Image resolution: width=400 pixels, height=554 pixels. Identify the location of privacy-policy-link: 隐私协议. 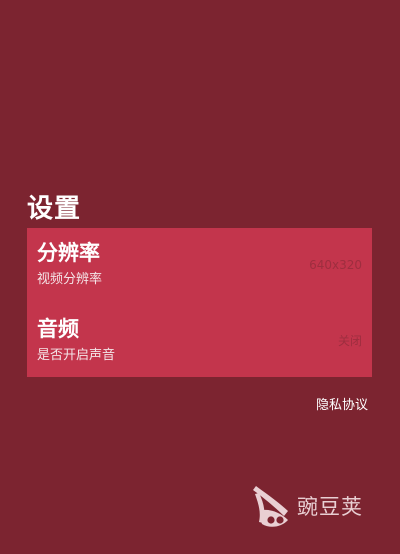
(342, 406).